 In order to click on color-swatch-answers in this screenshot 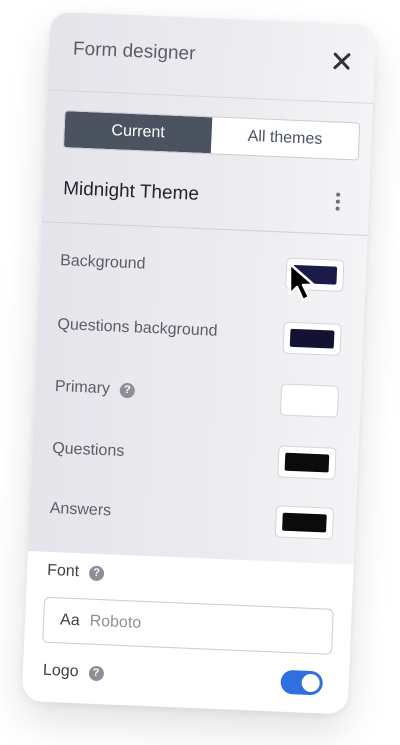, I will do `click(304, 522)`.